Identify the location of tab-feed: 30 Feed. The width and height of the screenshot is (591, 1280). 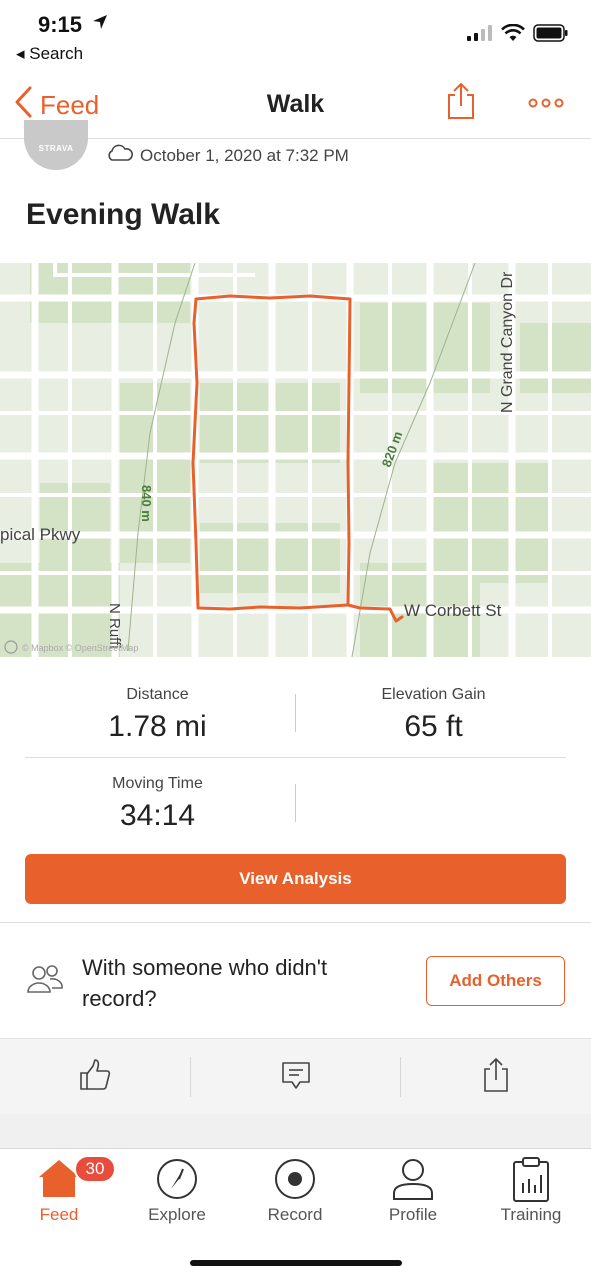
(59, 1194).